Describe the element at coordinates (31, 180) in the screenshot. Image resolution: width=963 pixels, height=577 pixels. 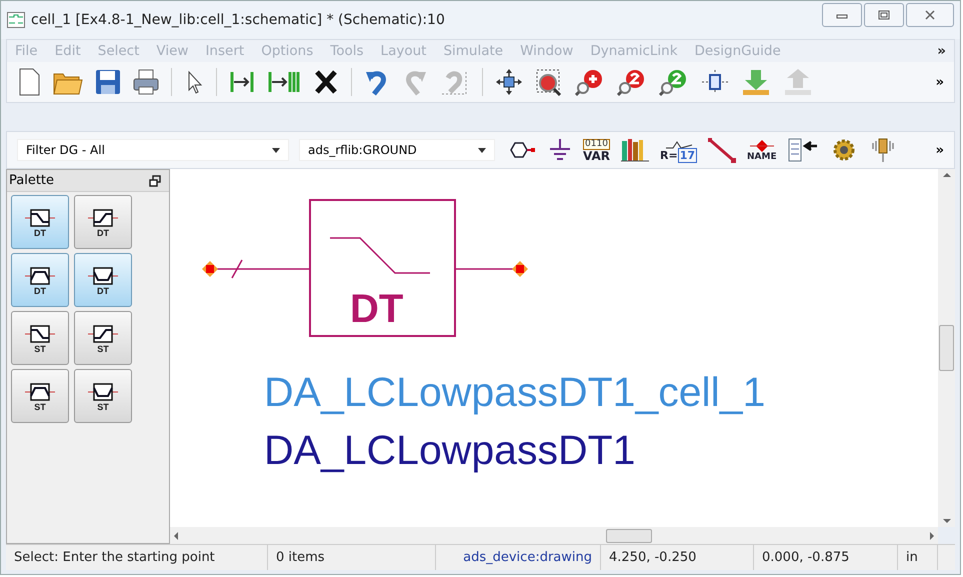
I see `palette-title: Palette` at that location.